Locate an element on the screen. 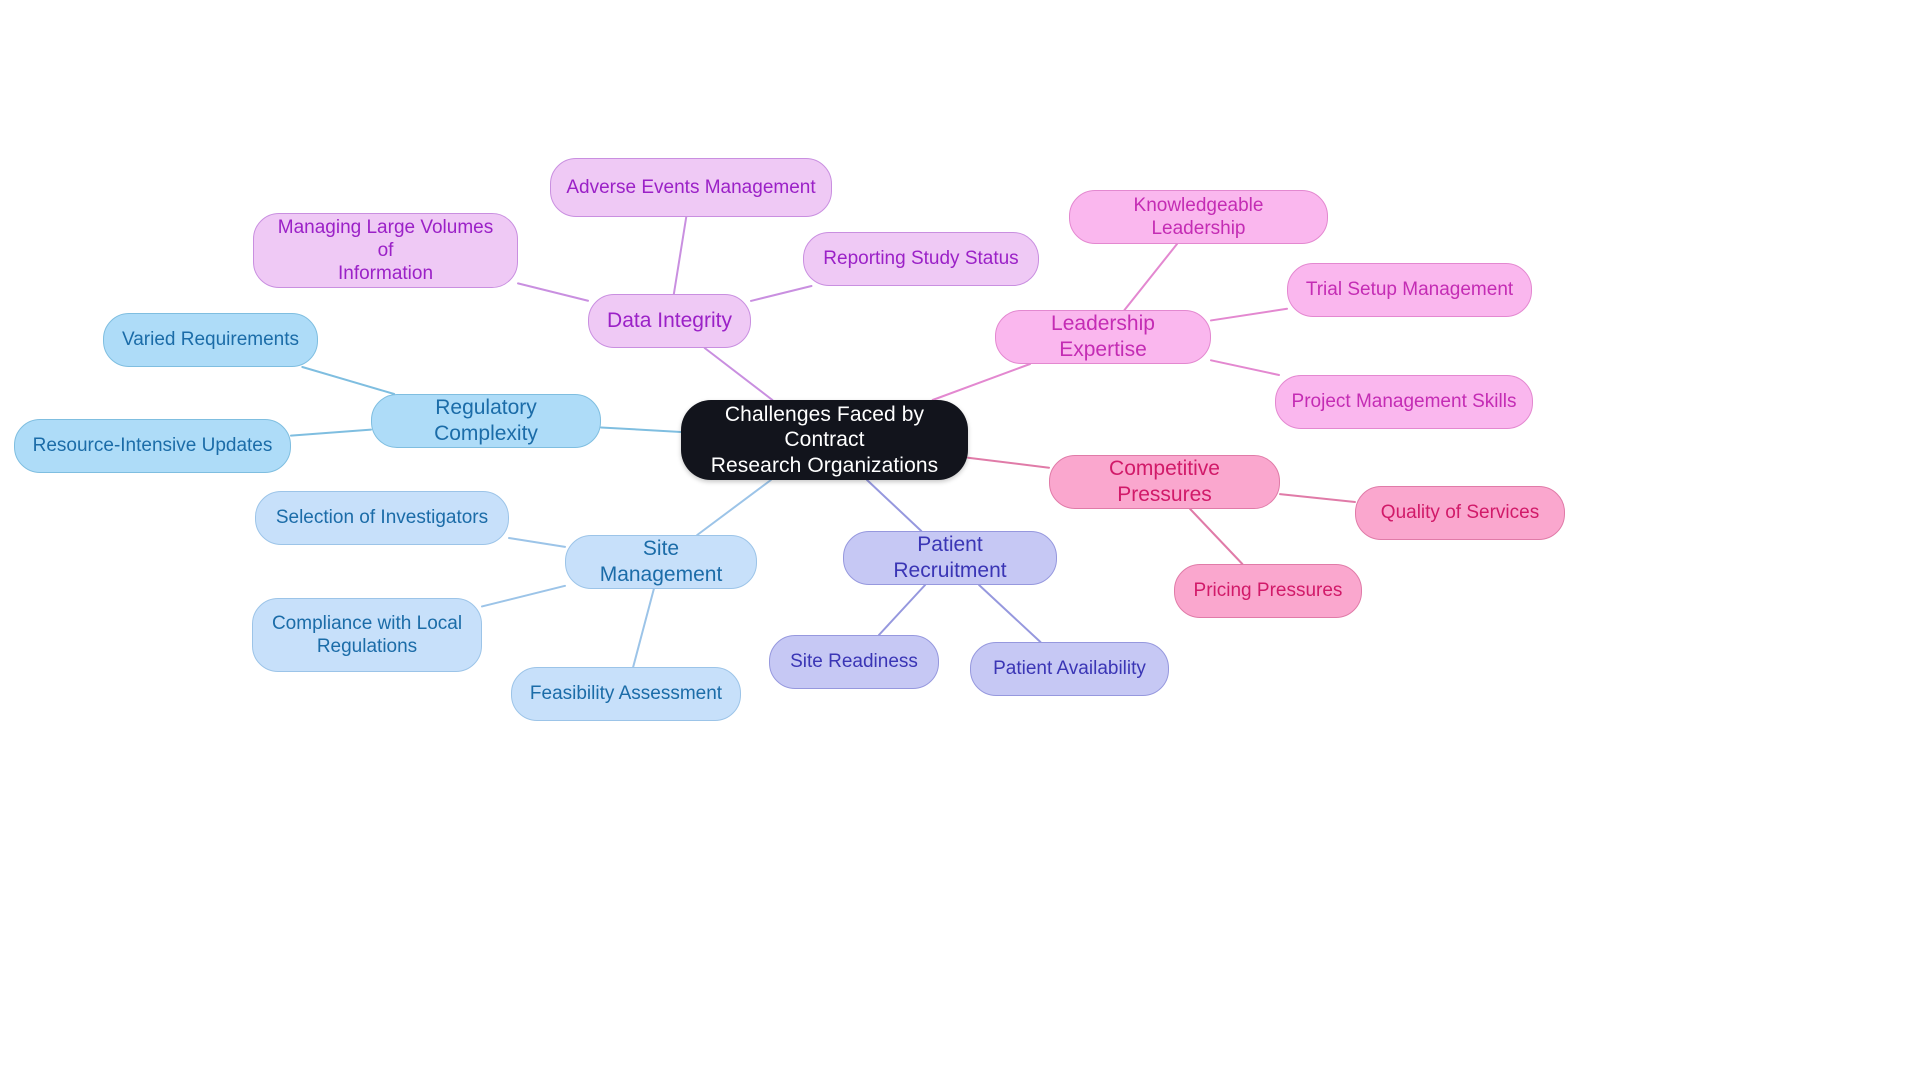 The width and height of the screenshot is (1920, 1083). branch-node-leadership-expertise: Leadership Expertise is located at coordinates (1103, 337).